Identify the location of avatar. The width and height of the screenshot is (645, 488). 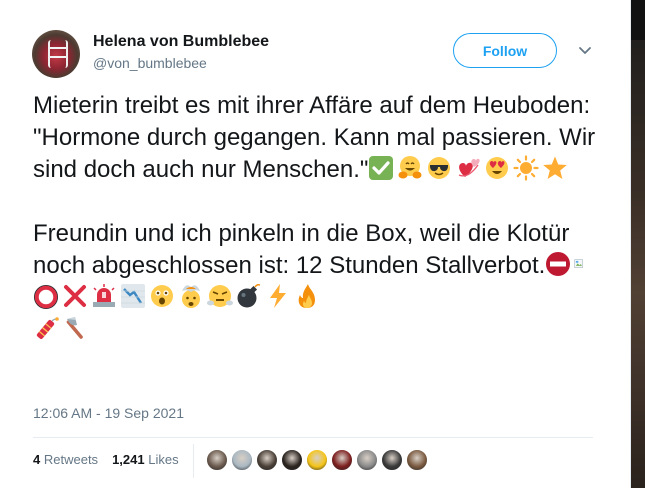
(56, 54).